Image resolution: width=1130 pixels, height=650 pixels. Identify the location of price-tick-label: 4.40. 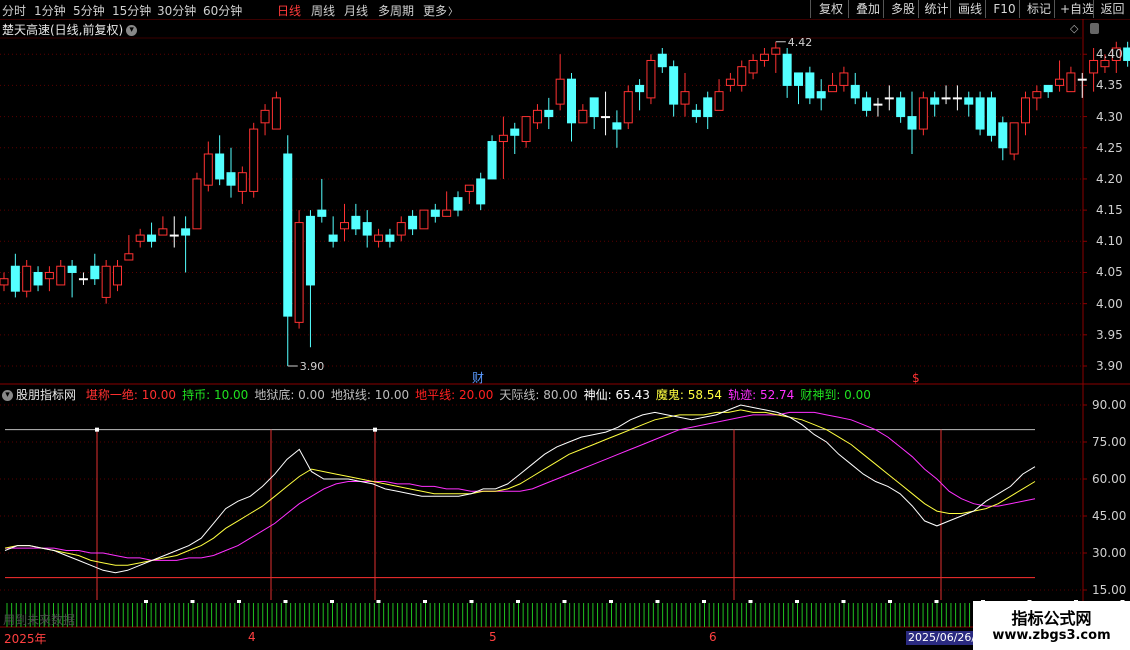
(1109, 54).